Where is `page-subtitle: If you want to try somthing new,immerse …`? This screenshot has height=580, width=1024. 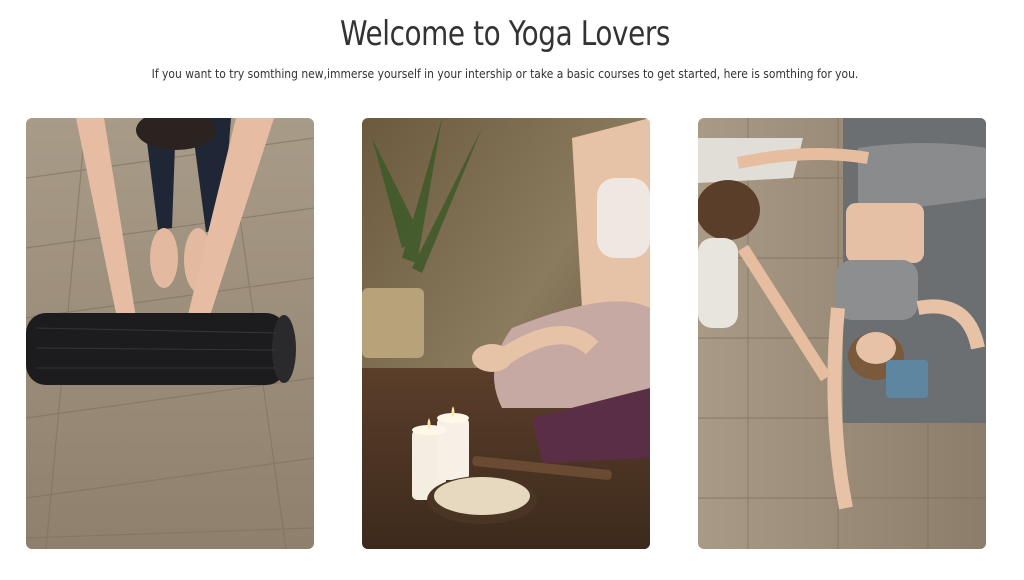
page-subtitle: If you want to try somthing new,immerse … is located at coordinates (505, 73).